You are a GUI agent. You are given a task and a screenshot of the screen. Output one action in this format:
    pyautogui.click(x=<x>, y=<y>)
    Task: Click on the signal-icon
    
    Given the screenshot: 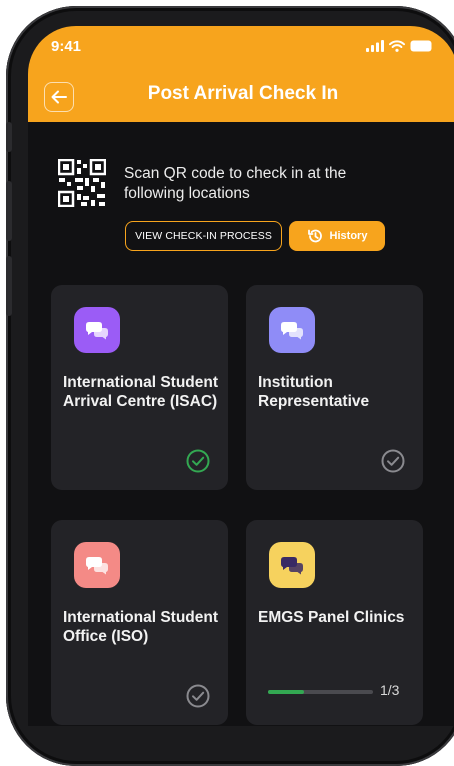 What is the action you would take?
    pyautogui.click(x=375, y=46)
    